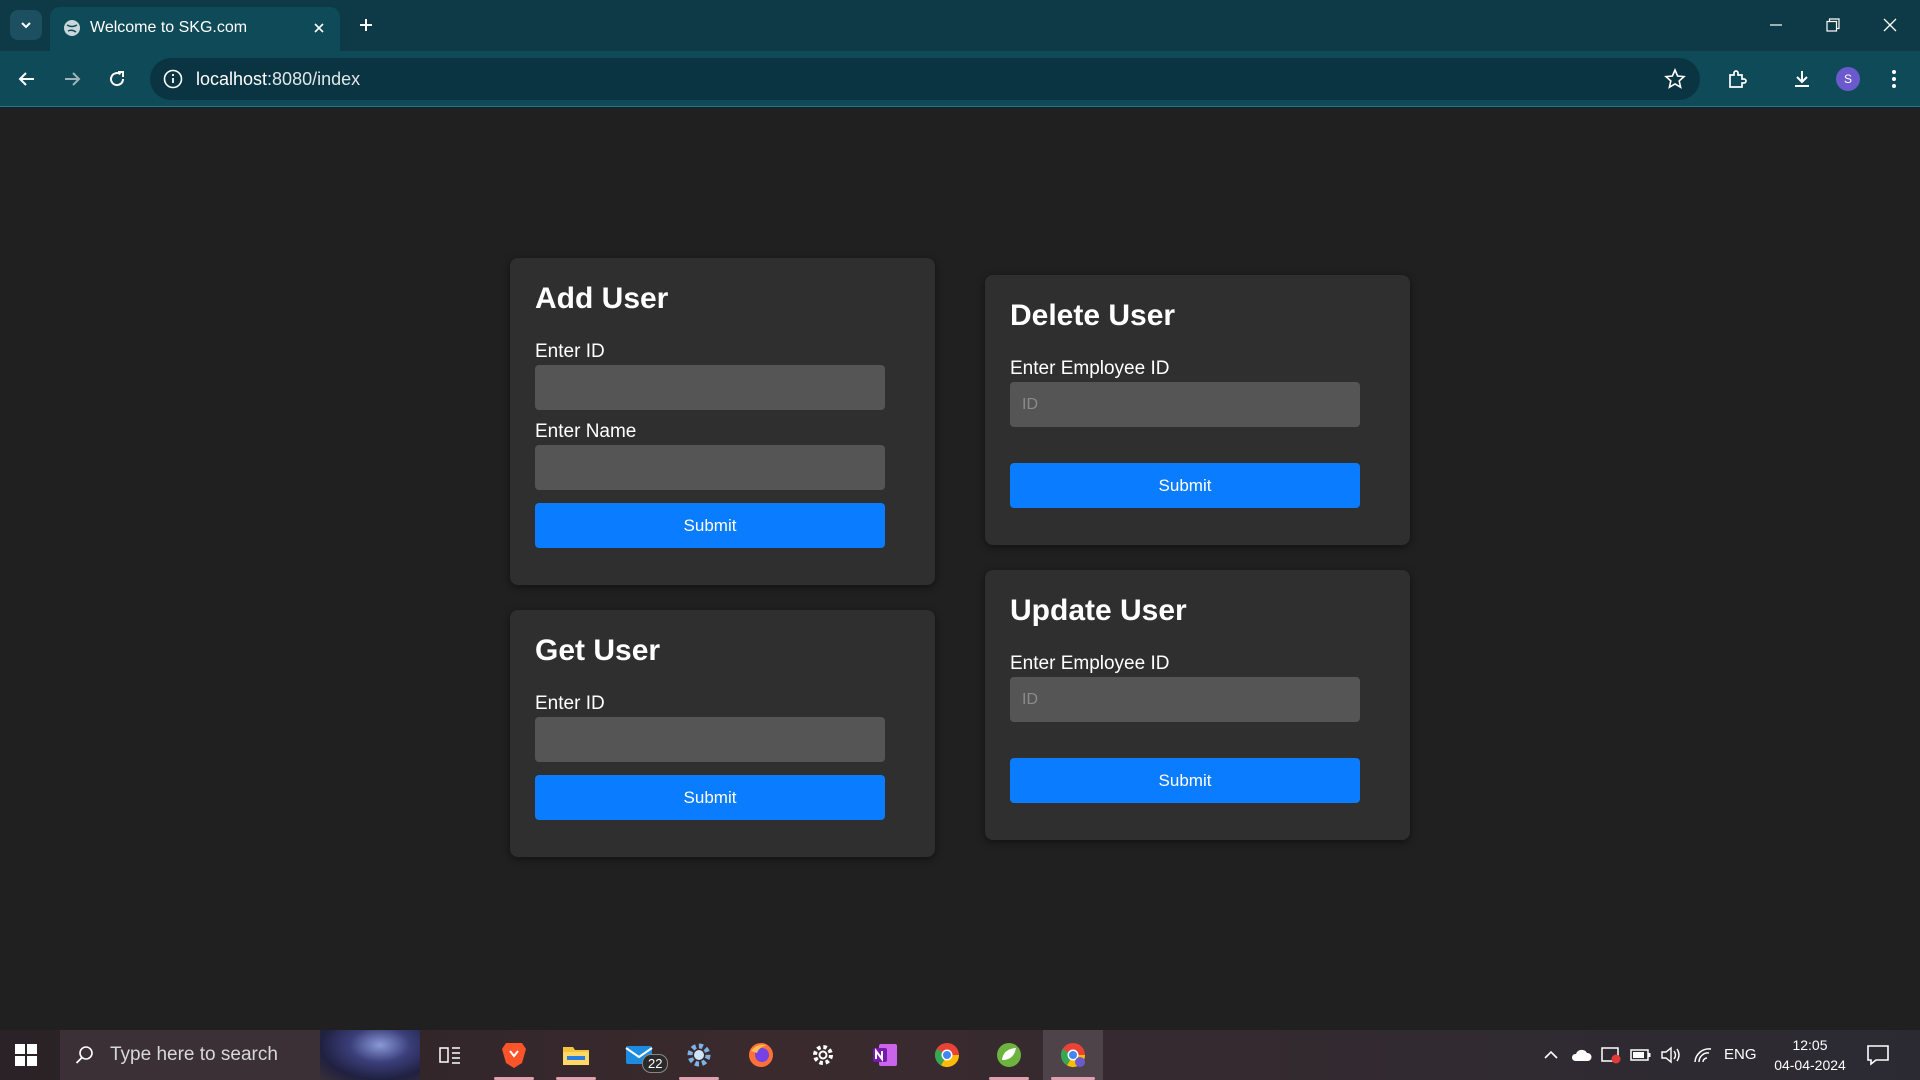 The height and width of the screenshot is (1080, 1920). I want to click on search-icon, so click(84, 1055).